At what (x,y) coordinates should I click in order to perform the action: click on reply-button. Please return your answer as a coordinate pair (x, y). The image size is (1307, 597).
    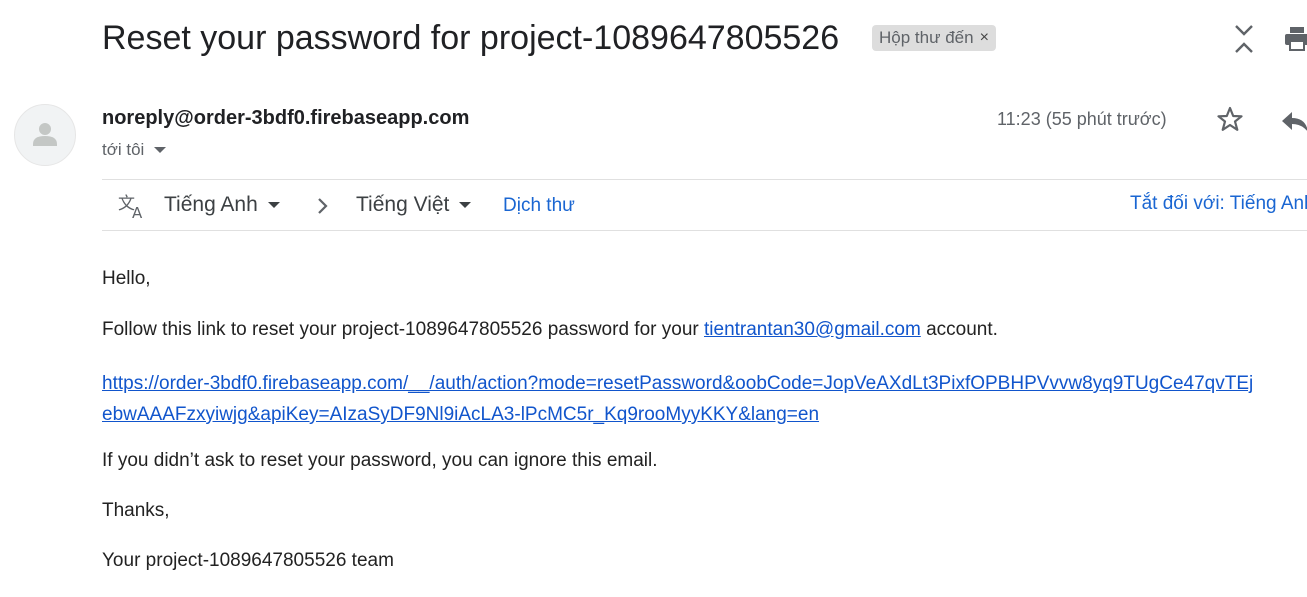
    Looking at the image, I should click on (1292, 121).